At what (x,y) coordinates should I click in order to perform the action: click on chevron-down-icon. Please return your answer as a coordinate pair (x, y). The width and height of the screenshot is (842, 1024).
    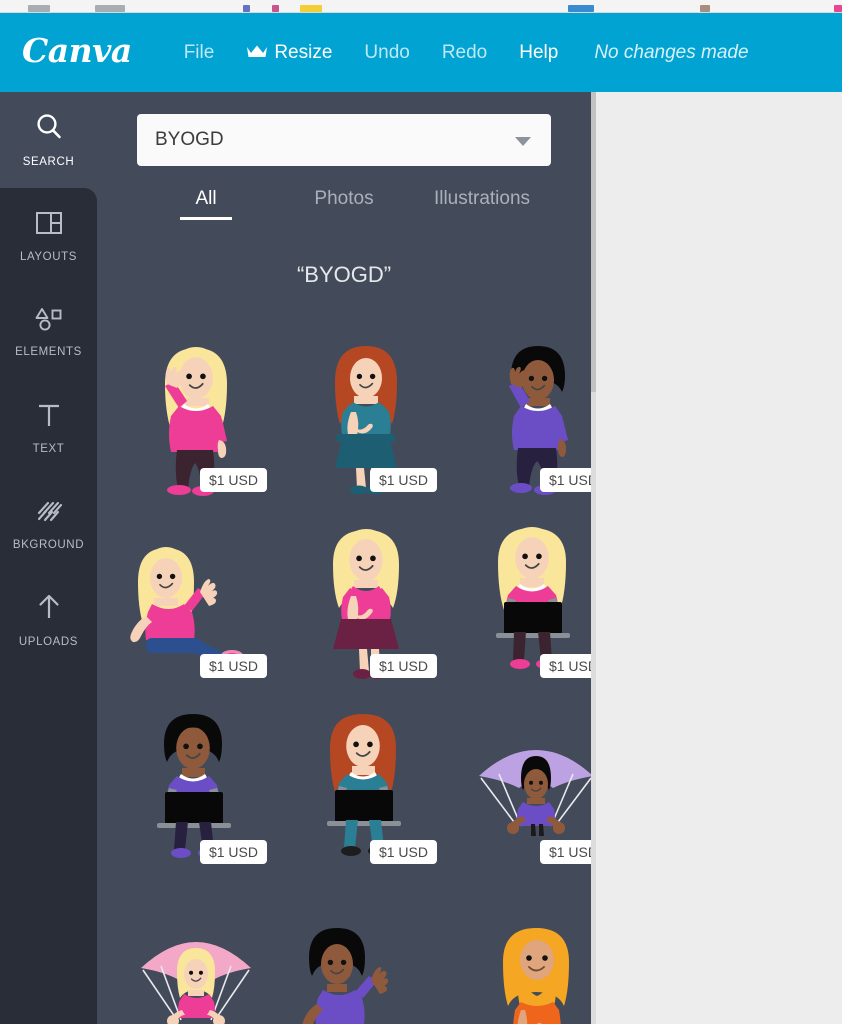
    Looking at the image, I should click on (523, 141).